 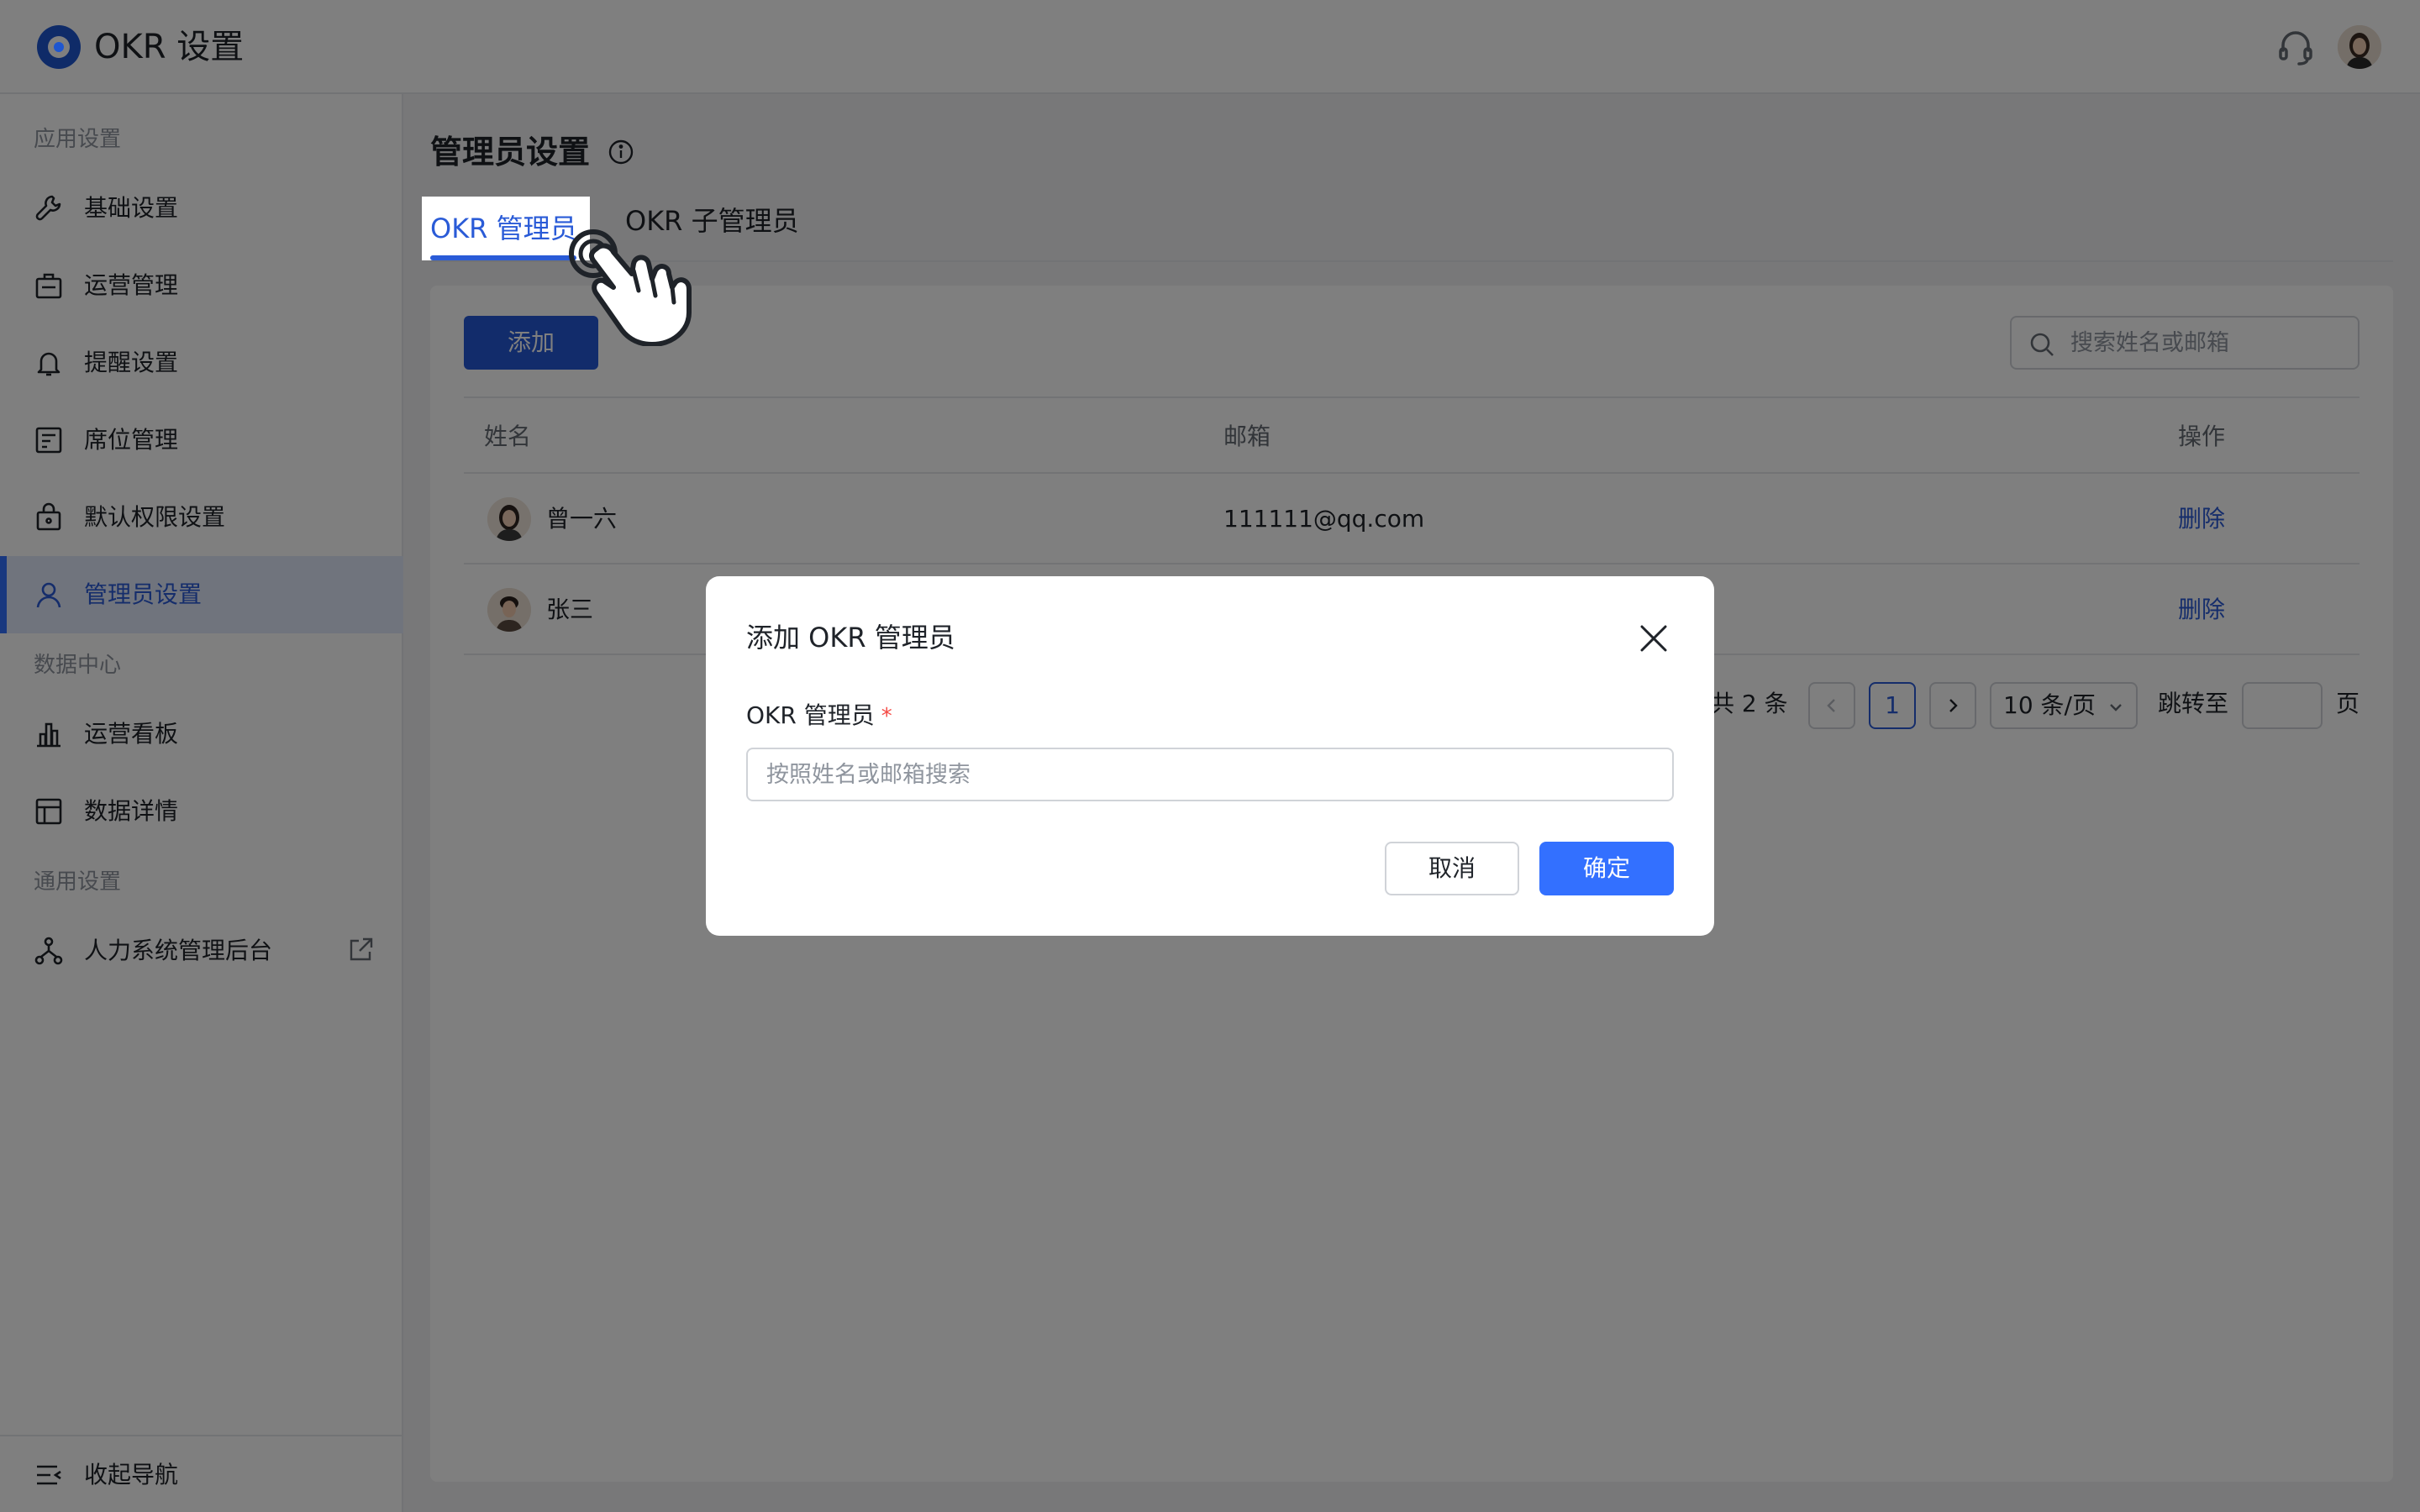 I want to click on dialog-title: 添加 OKR 管理员, so click(x=850, y=638).